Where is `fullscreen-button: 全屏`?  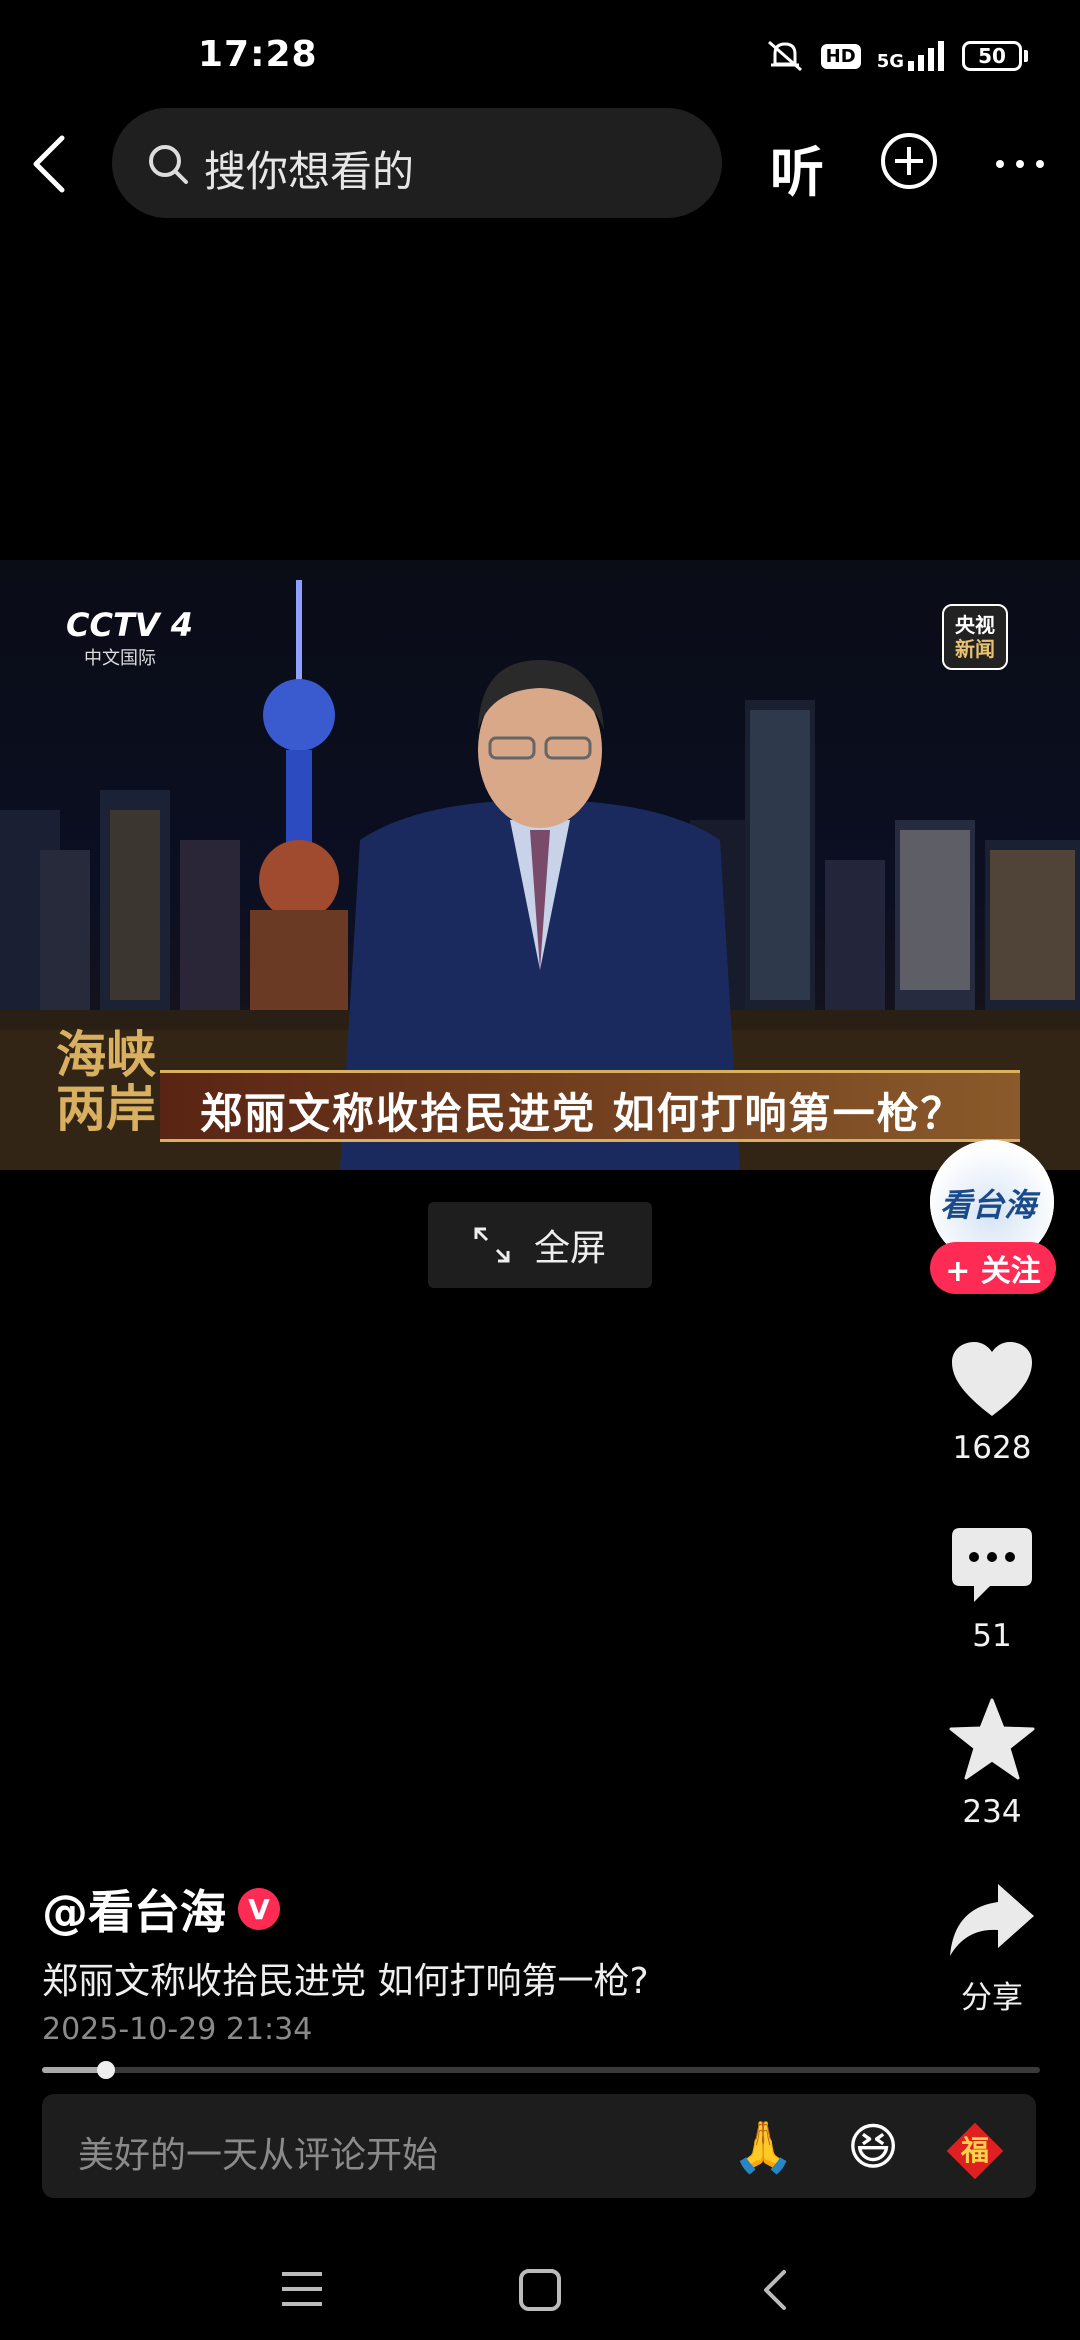 fullscreen-button: 全屏 is located at coordinates (540, 1245).